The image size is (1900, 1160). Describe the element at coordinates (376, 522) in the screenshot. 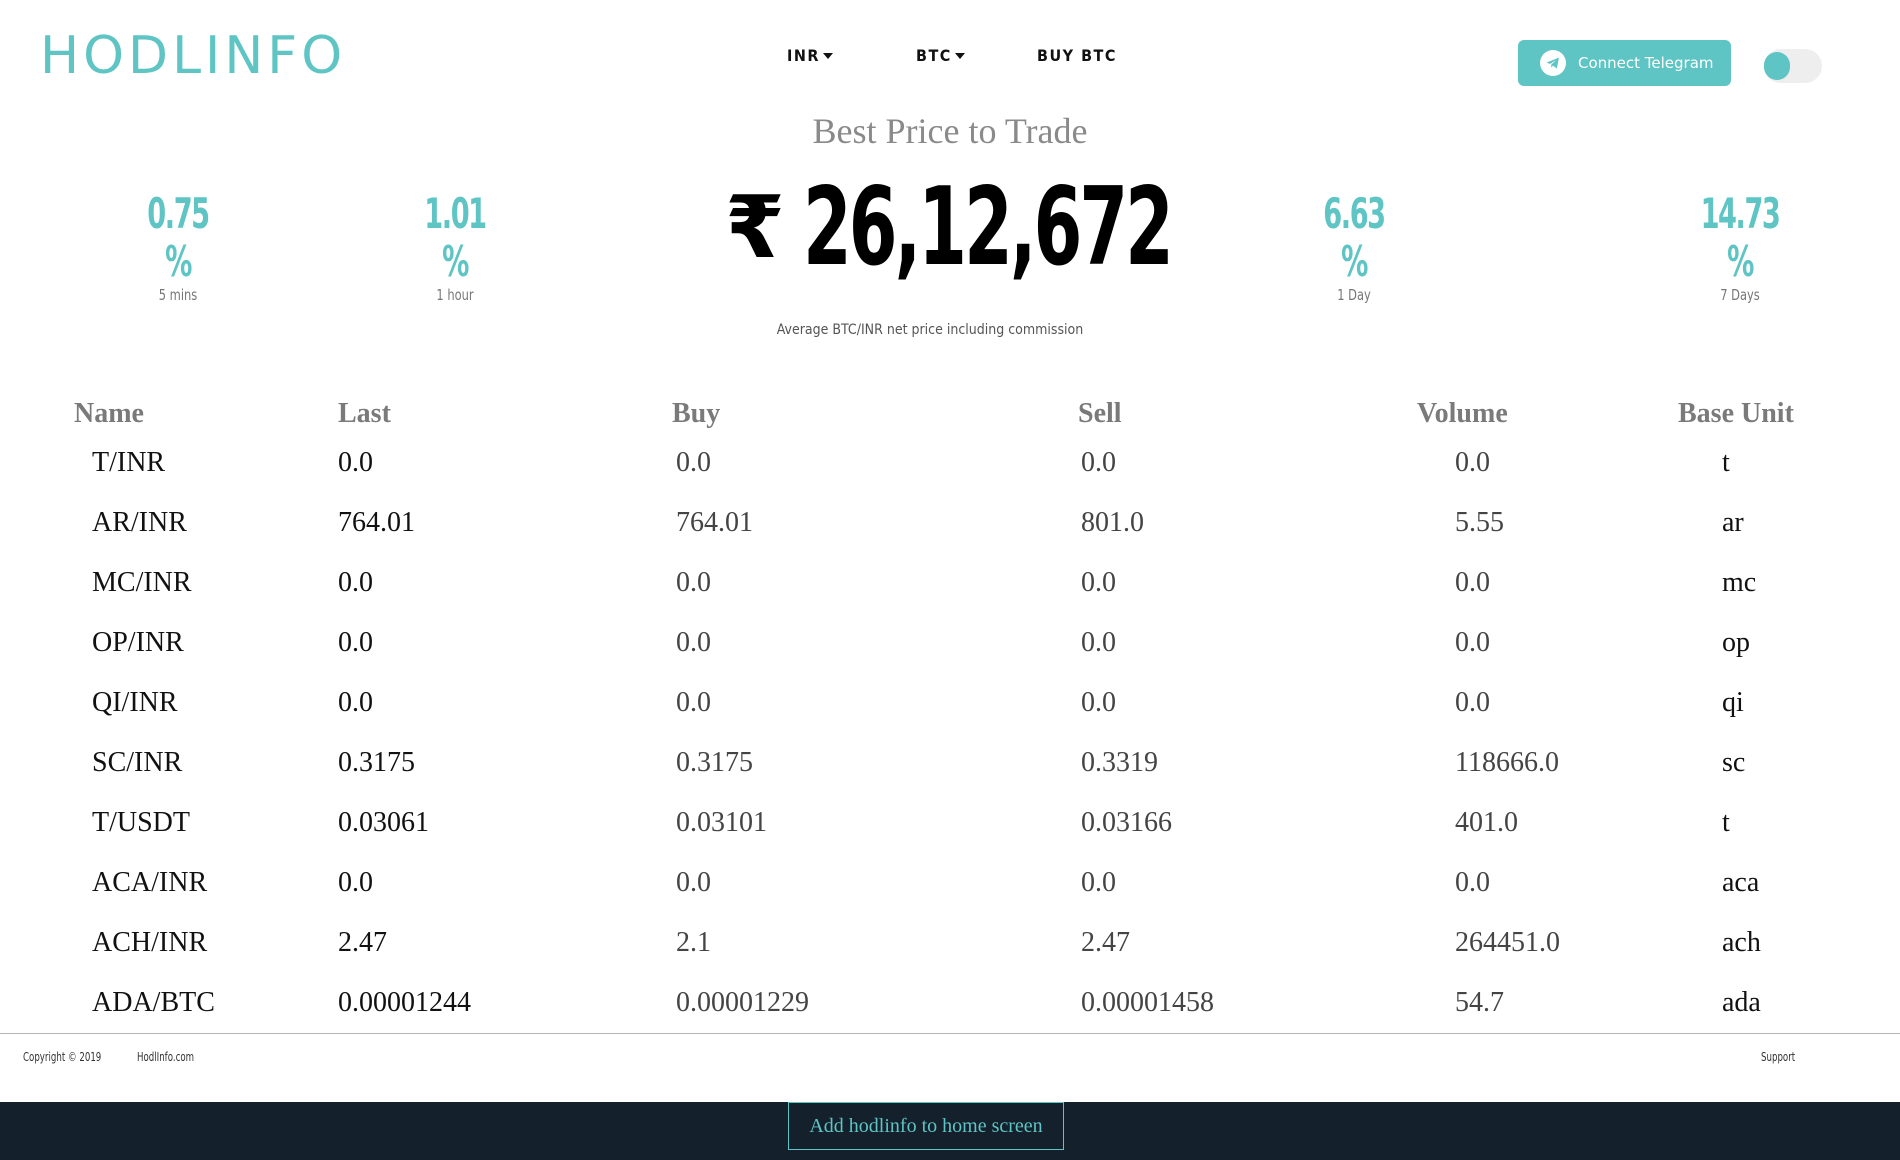

I see `cell-last: 764.01` at that location.